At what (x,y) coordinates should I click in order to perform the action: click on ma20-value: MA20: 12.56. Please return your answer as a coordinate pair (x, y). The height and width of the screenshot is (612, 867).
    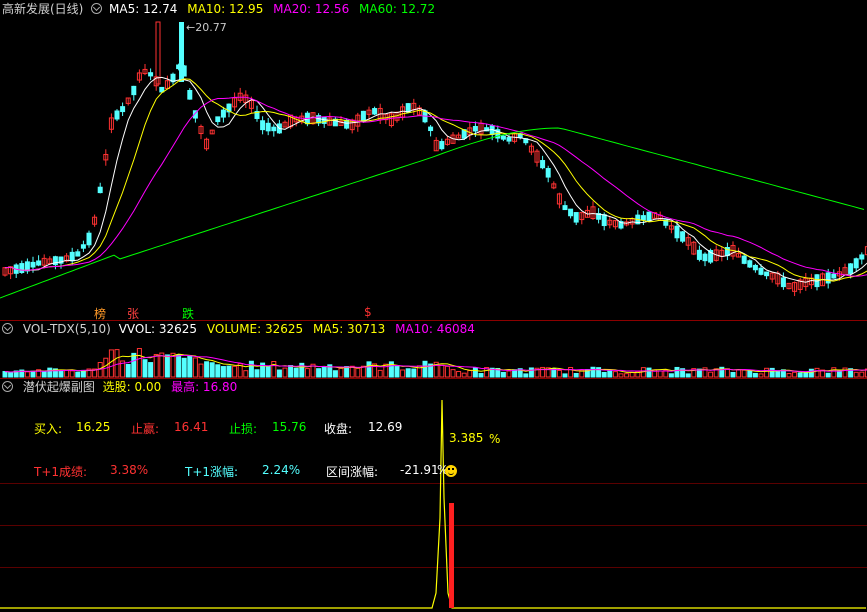
    Looking at the image, I should click on (311, 9).